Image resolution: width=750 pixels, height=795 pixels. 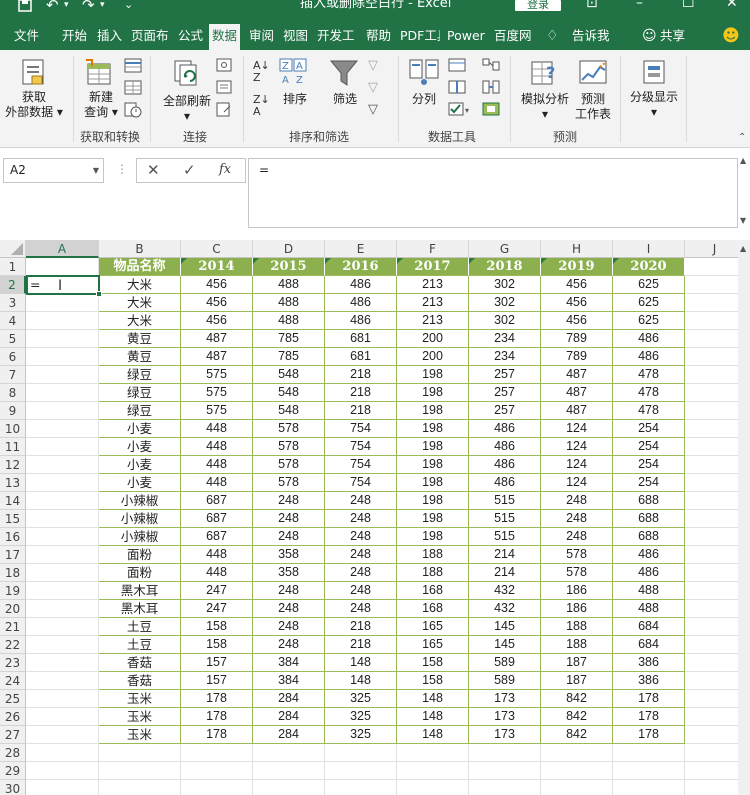 I want to click on table-cell: 578, so click(x=289, y=447).